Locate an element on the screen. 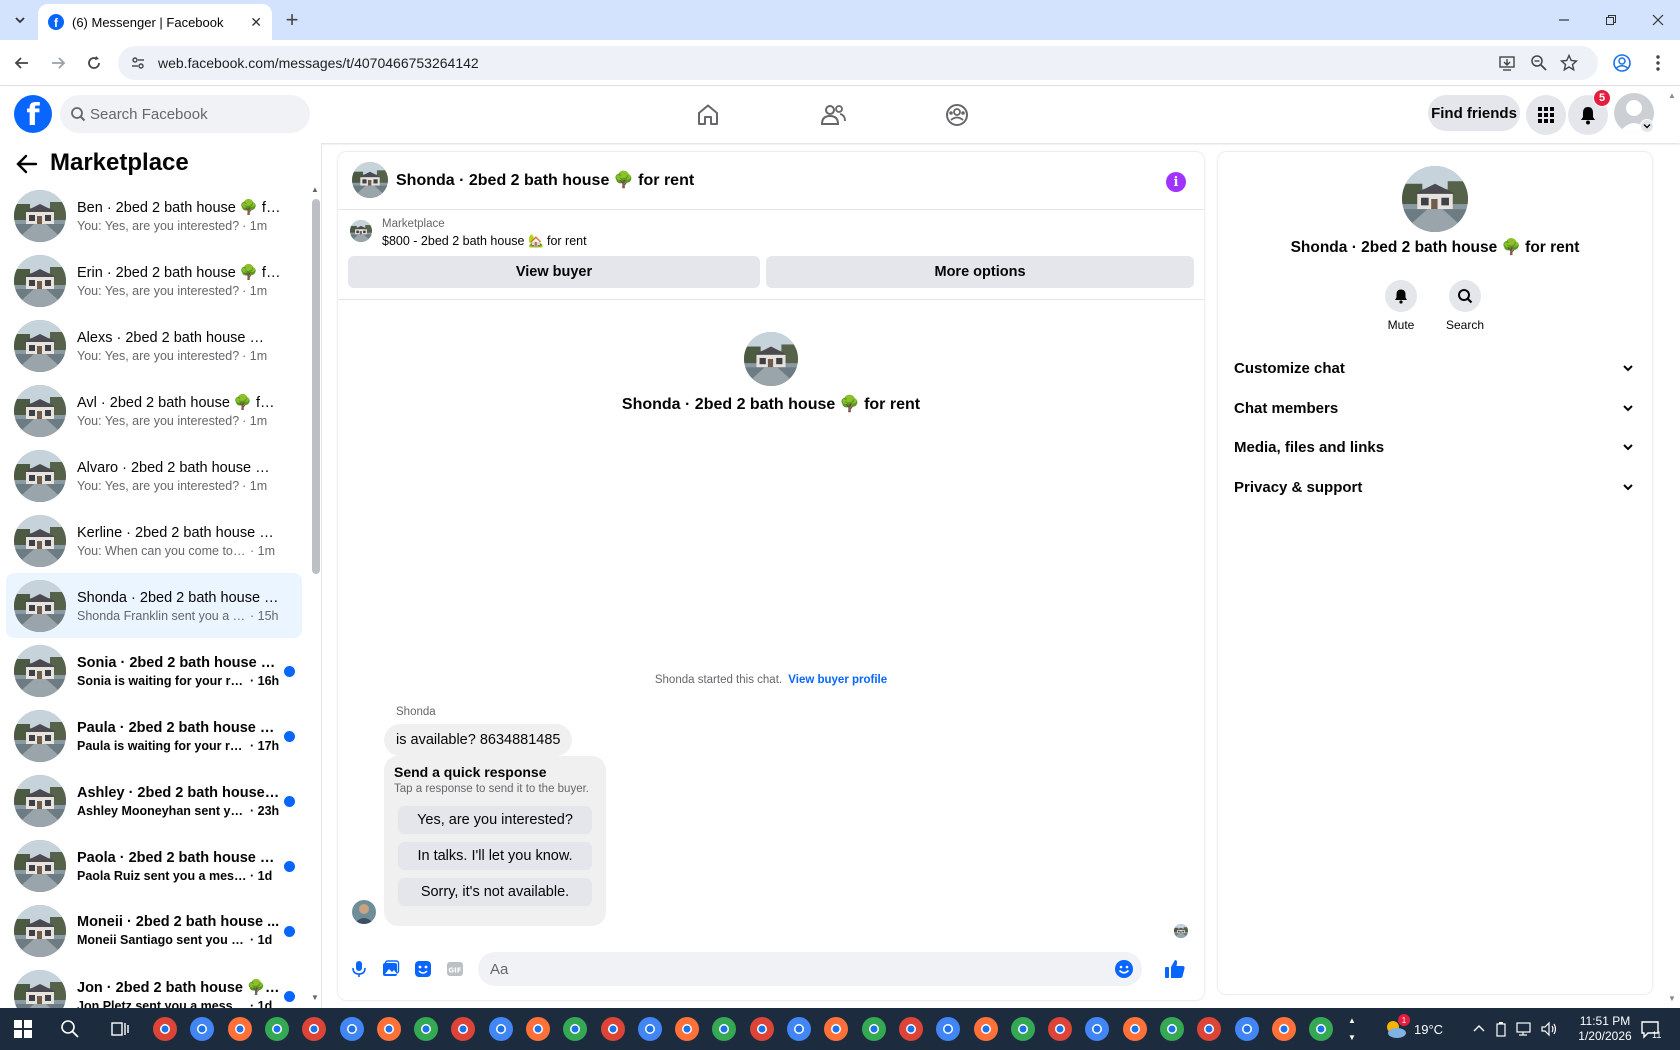 The image size is (1680, 1050). menu-grid-icon is located at coordinates (1546, 115).